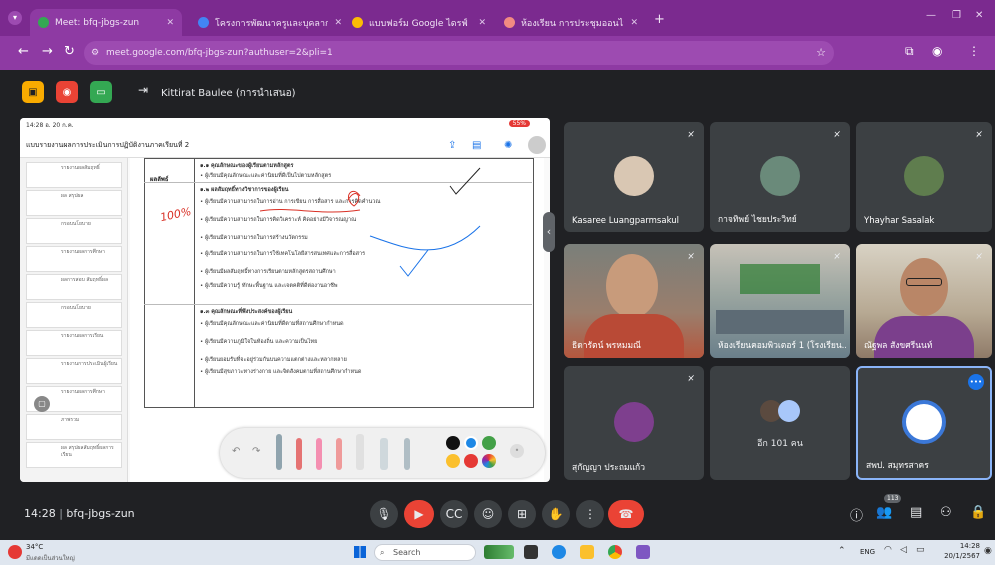 Image resolution: width=995 pixels, height=565 pixels. Describe the element at coordinates (419, 514) in the screenshot. I see `camera-button: ▶` at that location.